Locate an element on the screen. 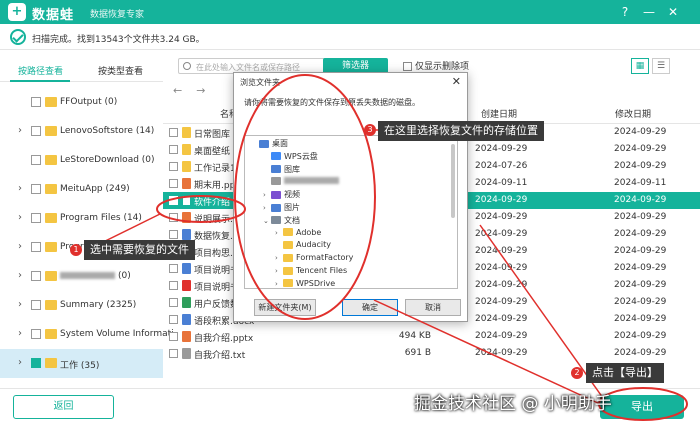 The image size is (700, 428). dialog-tree-node: Audacity is located at coordinates (303, 246).